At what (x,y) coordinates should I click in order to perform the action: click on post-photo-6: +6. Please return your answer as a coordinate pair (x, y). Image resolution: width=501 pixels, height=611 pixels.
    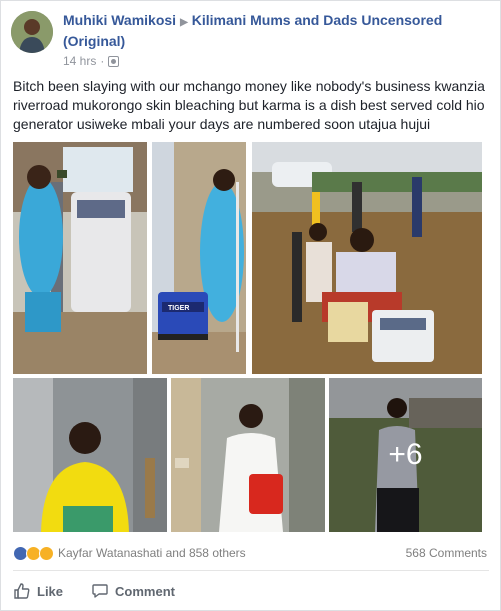
    Looking at the image, I should click on (405, 455).